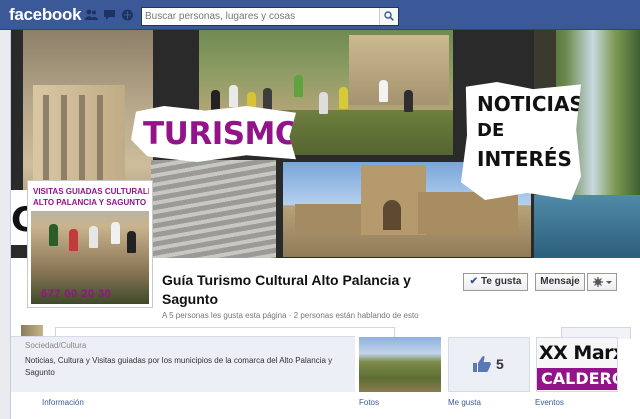  Describe the element at coordinates (127, 15) in the screenshot. I see `notifications-icon` at that location.